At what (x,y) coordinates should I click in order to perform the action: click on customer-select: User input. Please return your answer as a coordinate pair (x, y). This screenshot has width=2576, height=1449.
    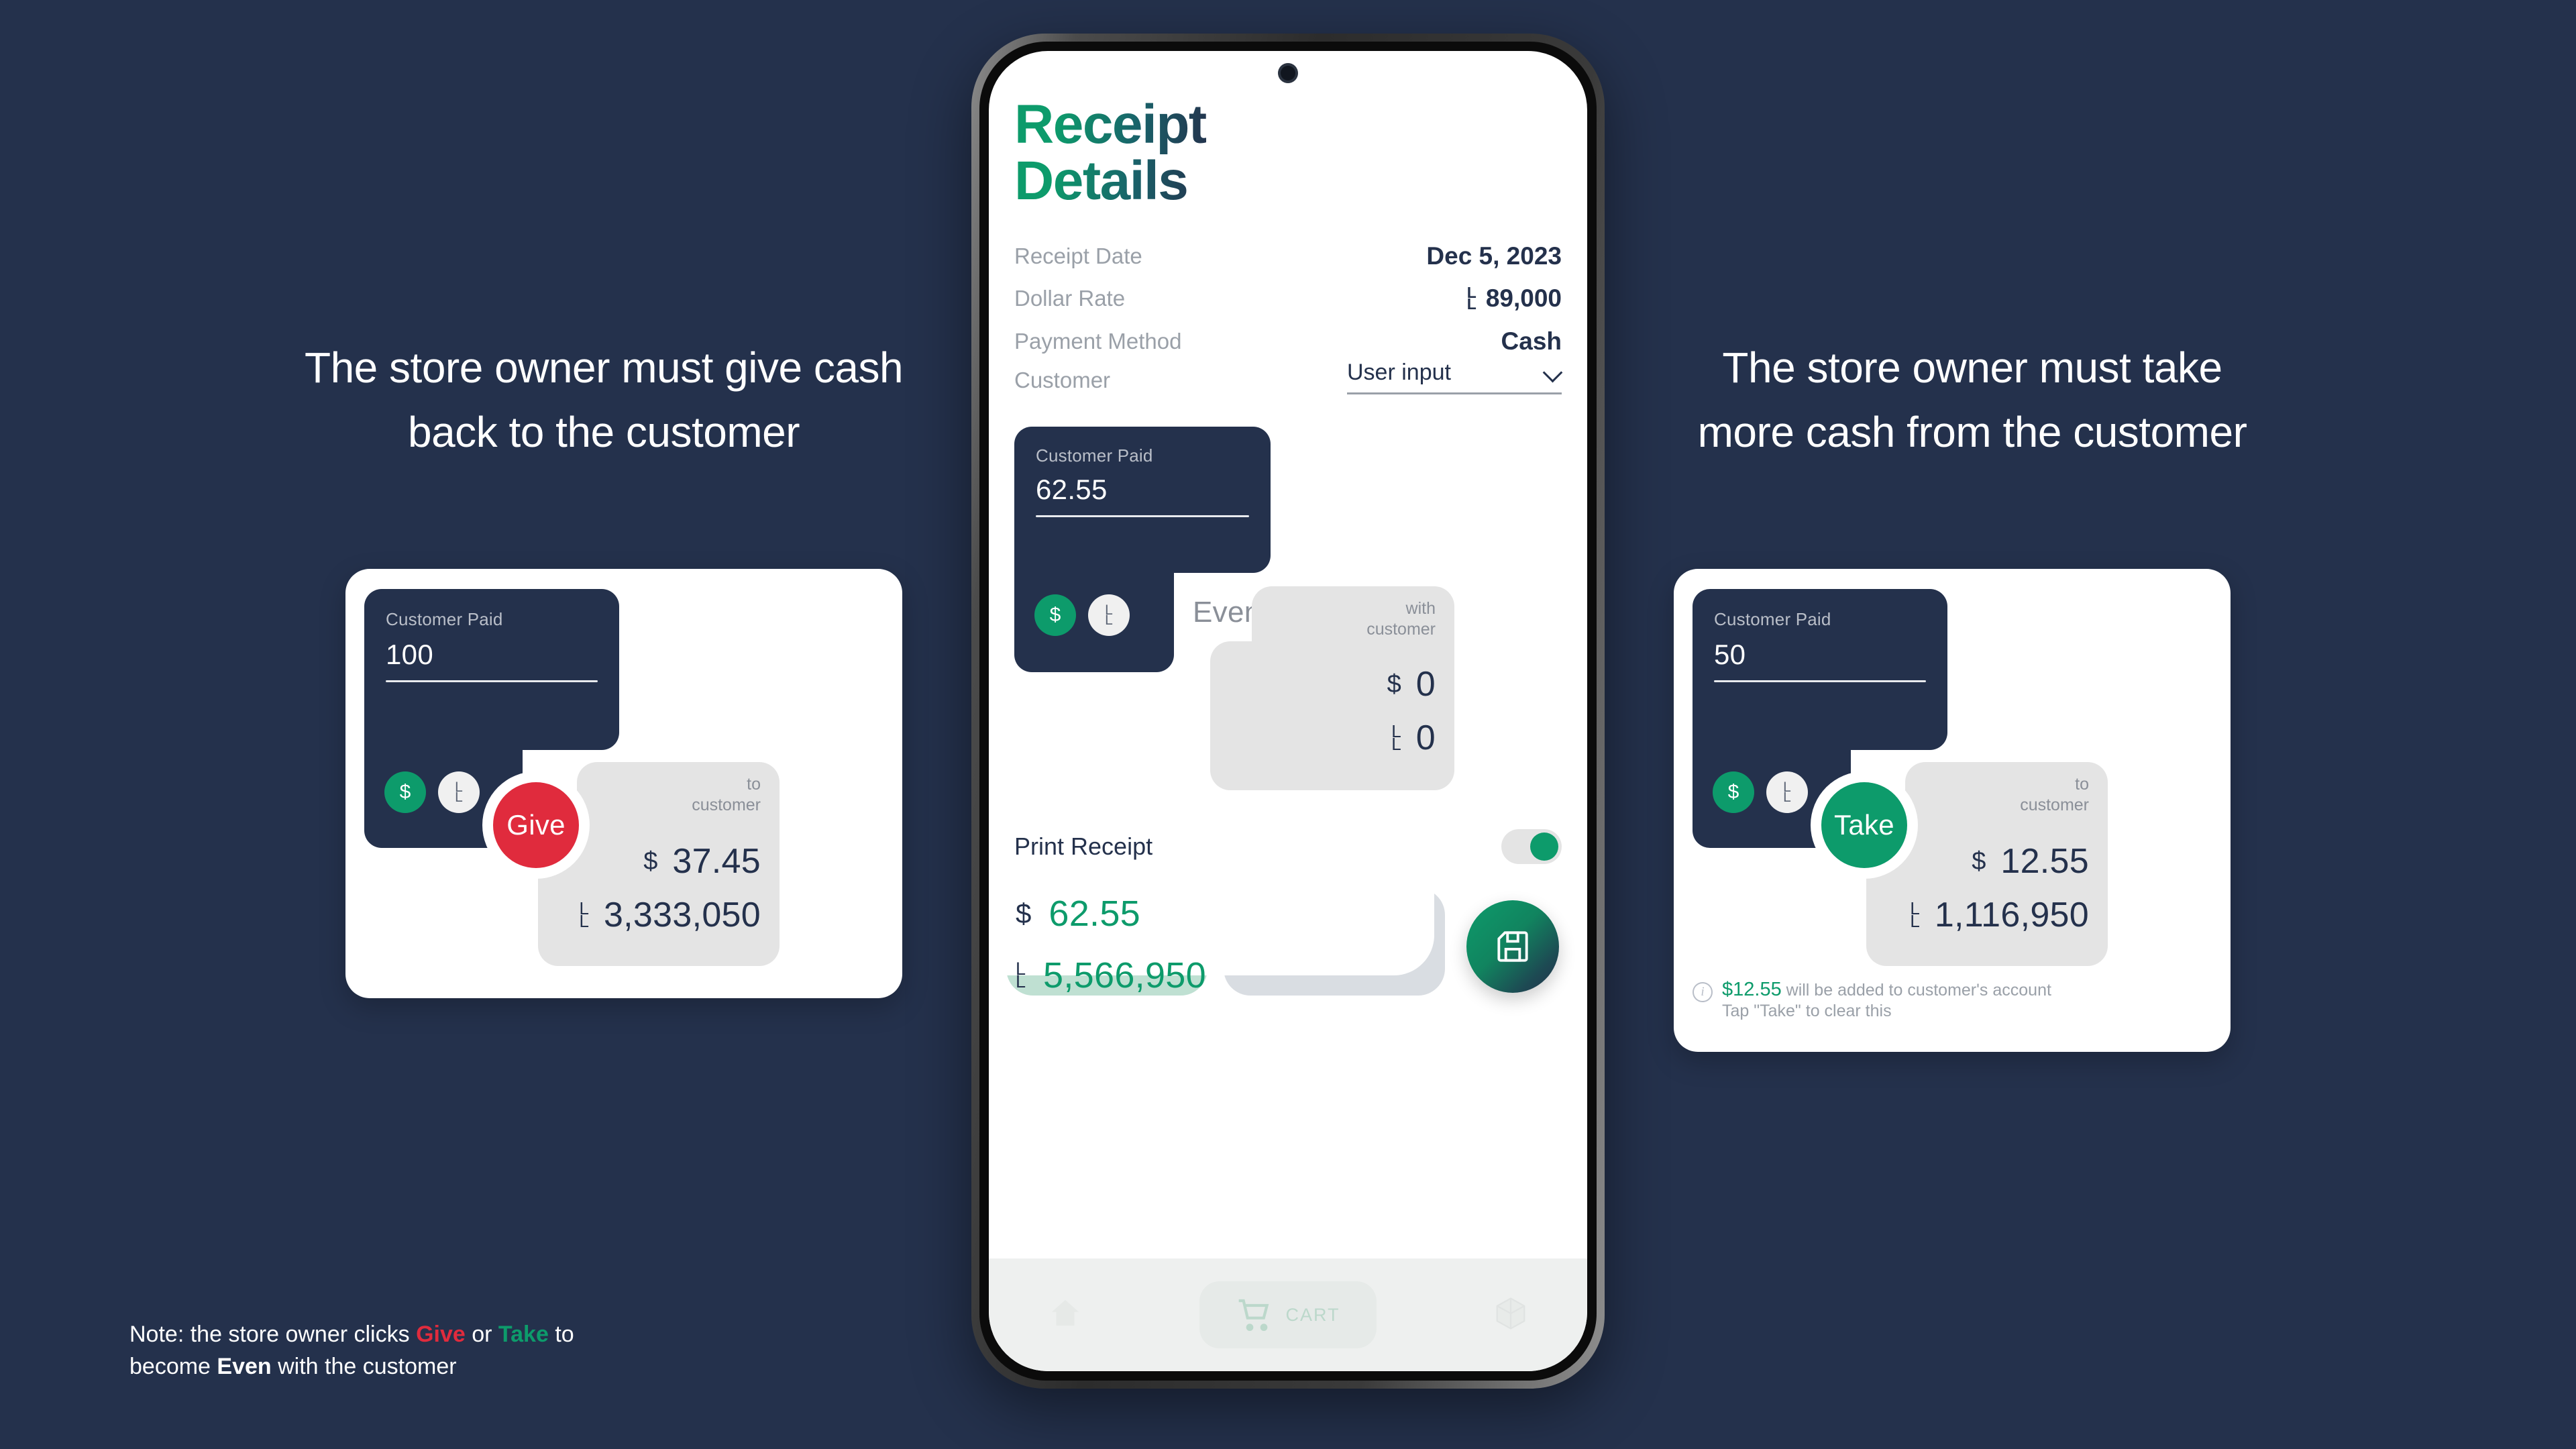
    Looking at the image, I should click on (1454, 377).